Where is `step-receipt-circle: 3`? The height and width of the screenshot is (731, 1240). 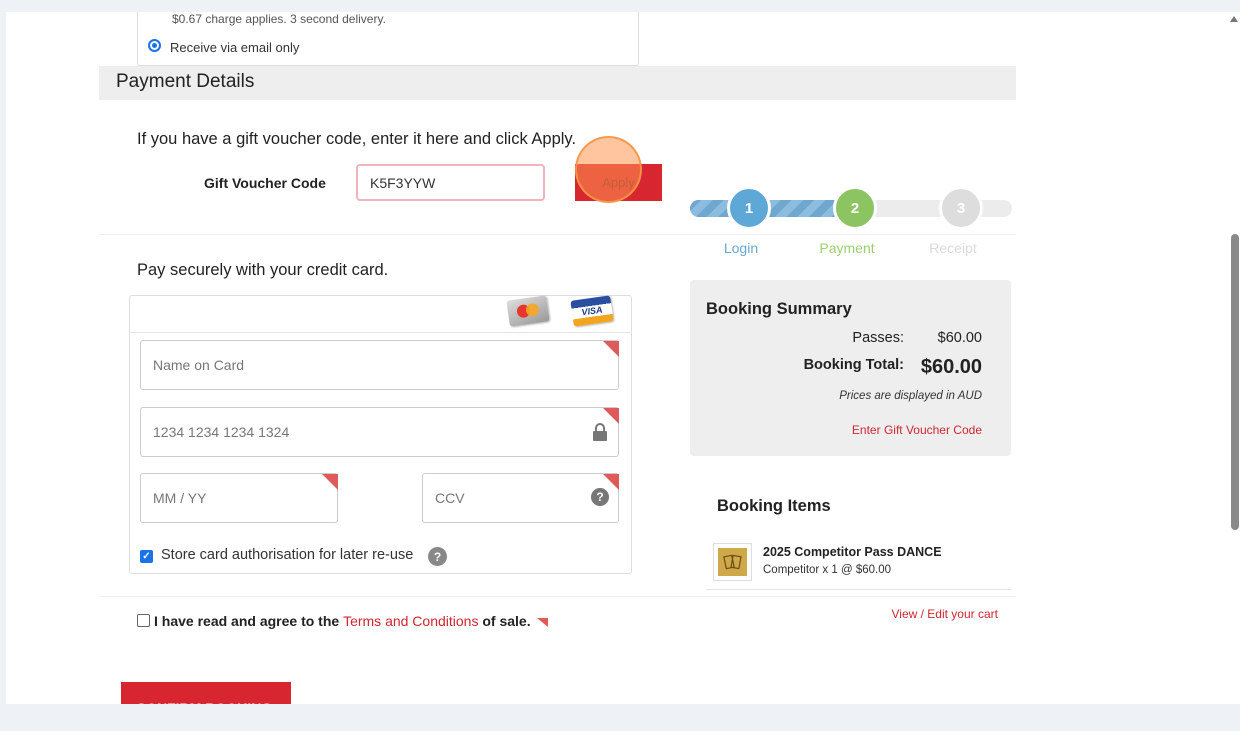 step-receipt-circle: 3 is located at coordinates (961, 208).